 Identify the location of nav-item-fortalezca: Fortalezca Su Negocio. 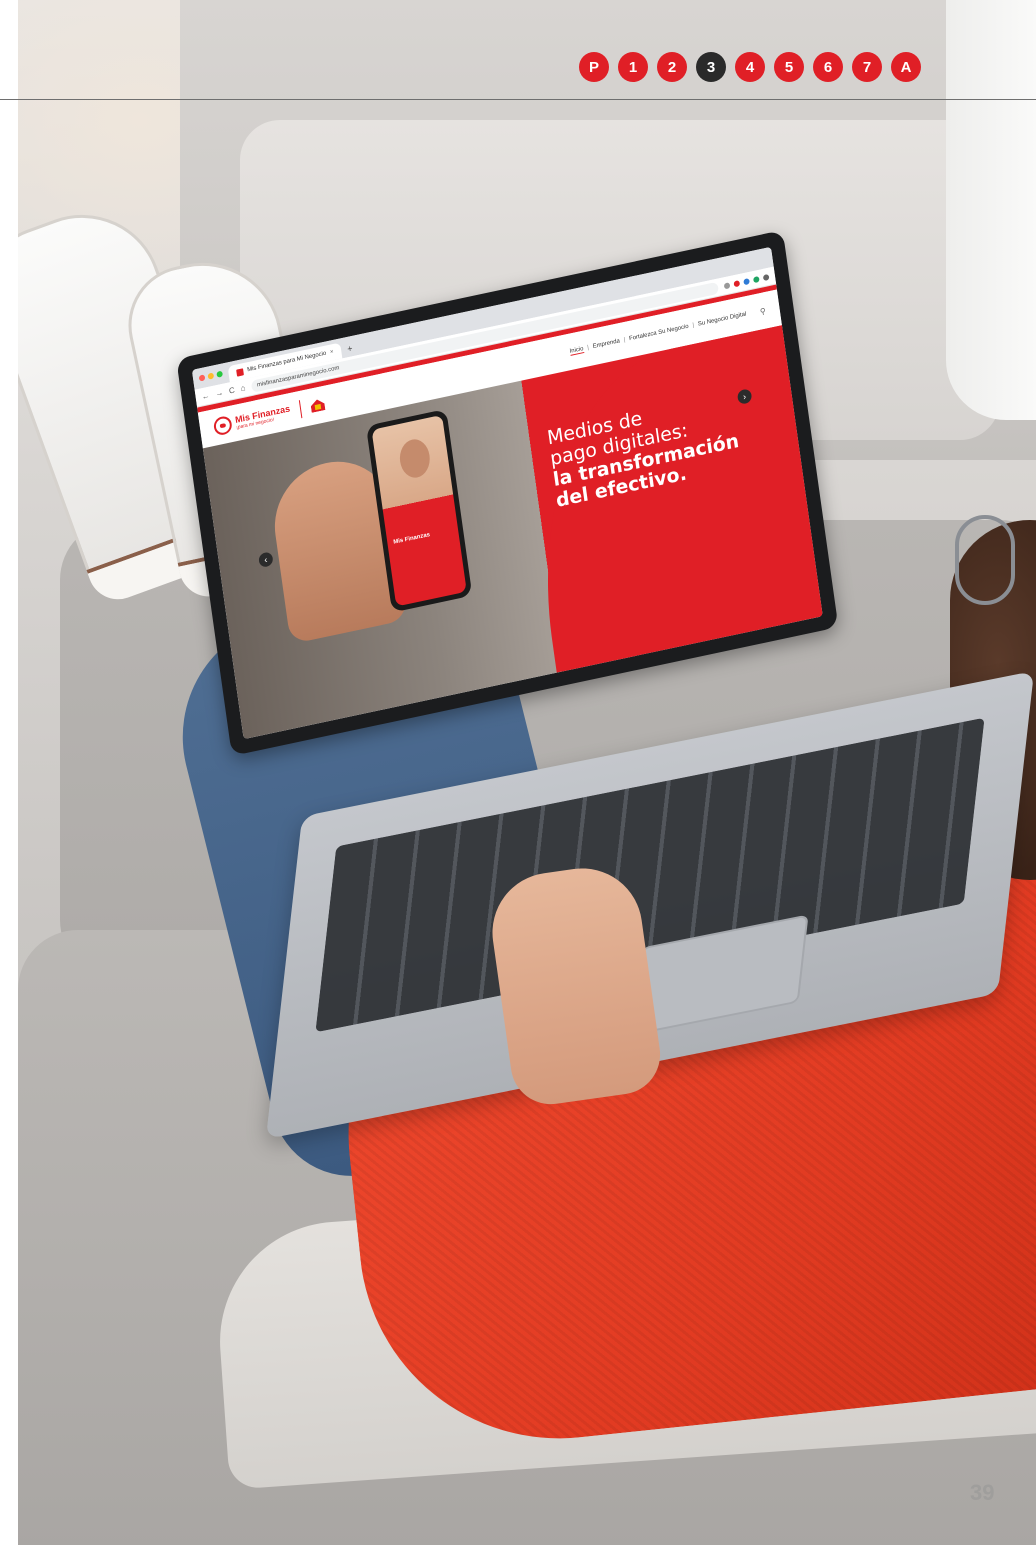
(659, 333).